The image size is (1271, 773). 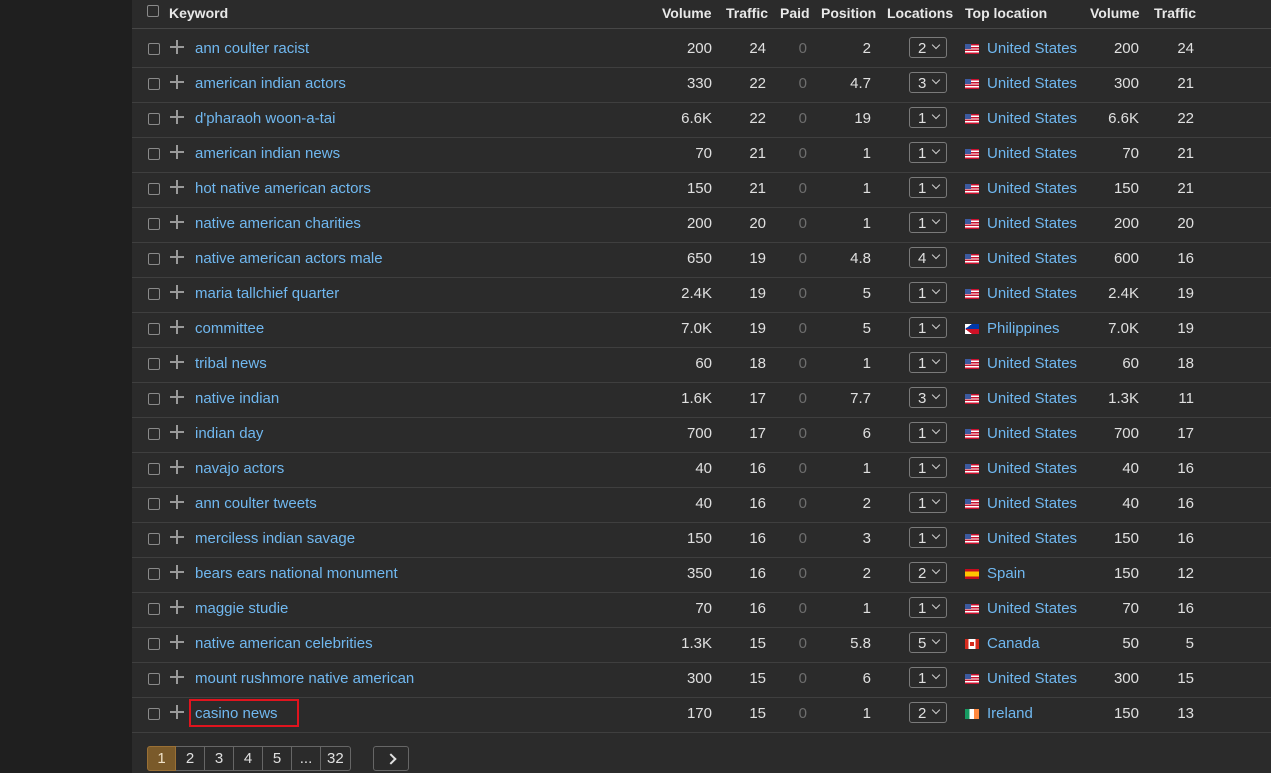 I want to click on col-keyword-header: Keyword, so click(x=198, y=13).